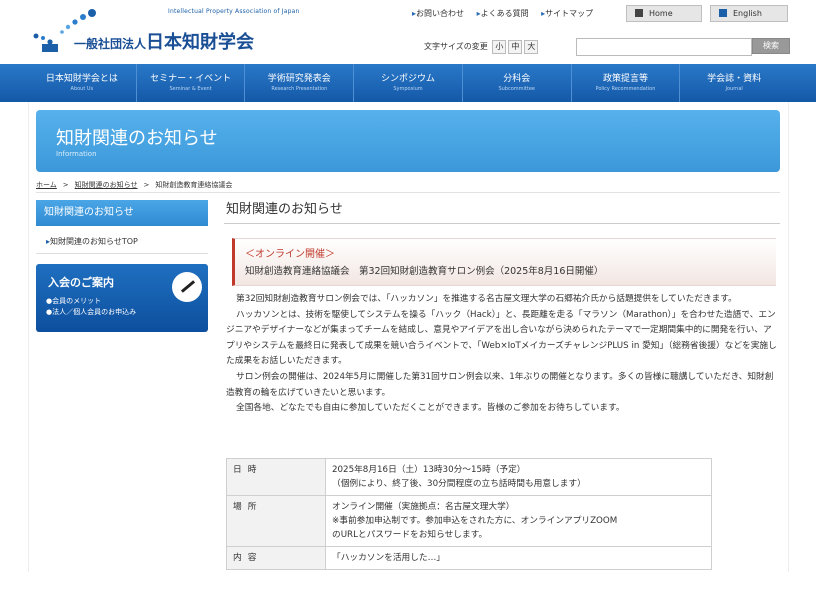 The height and width of the screenshot is (612, 816). What do you see at coordinates (503, 13) in the screenshot?
I see `faq-link: よくある質問` at bounding box center [503, 13].